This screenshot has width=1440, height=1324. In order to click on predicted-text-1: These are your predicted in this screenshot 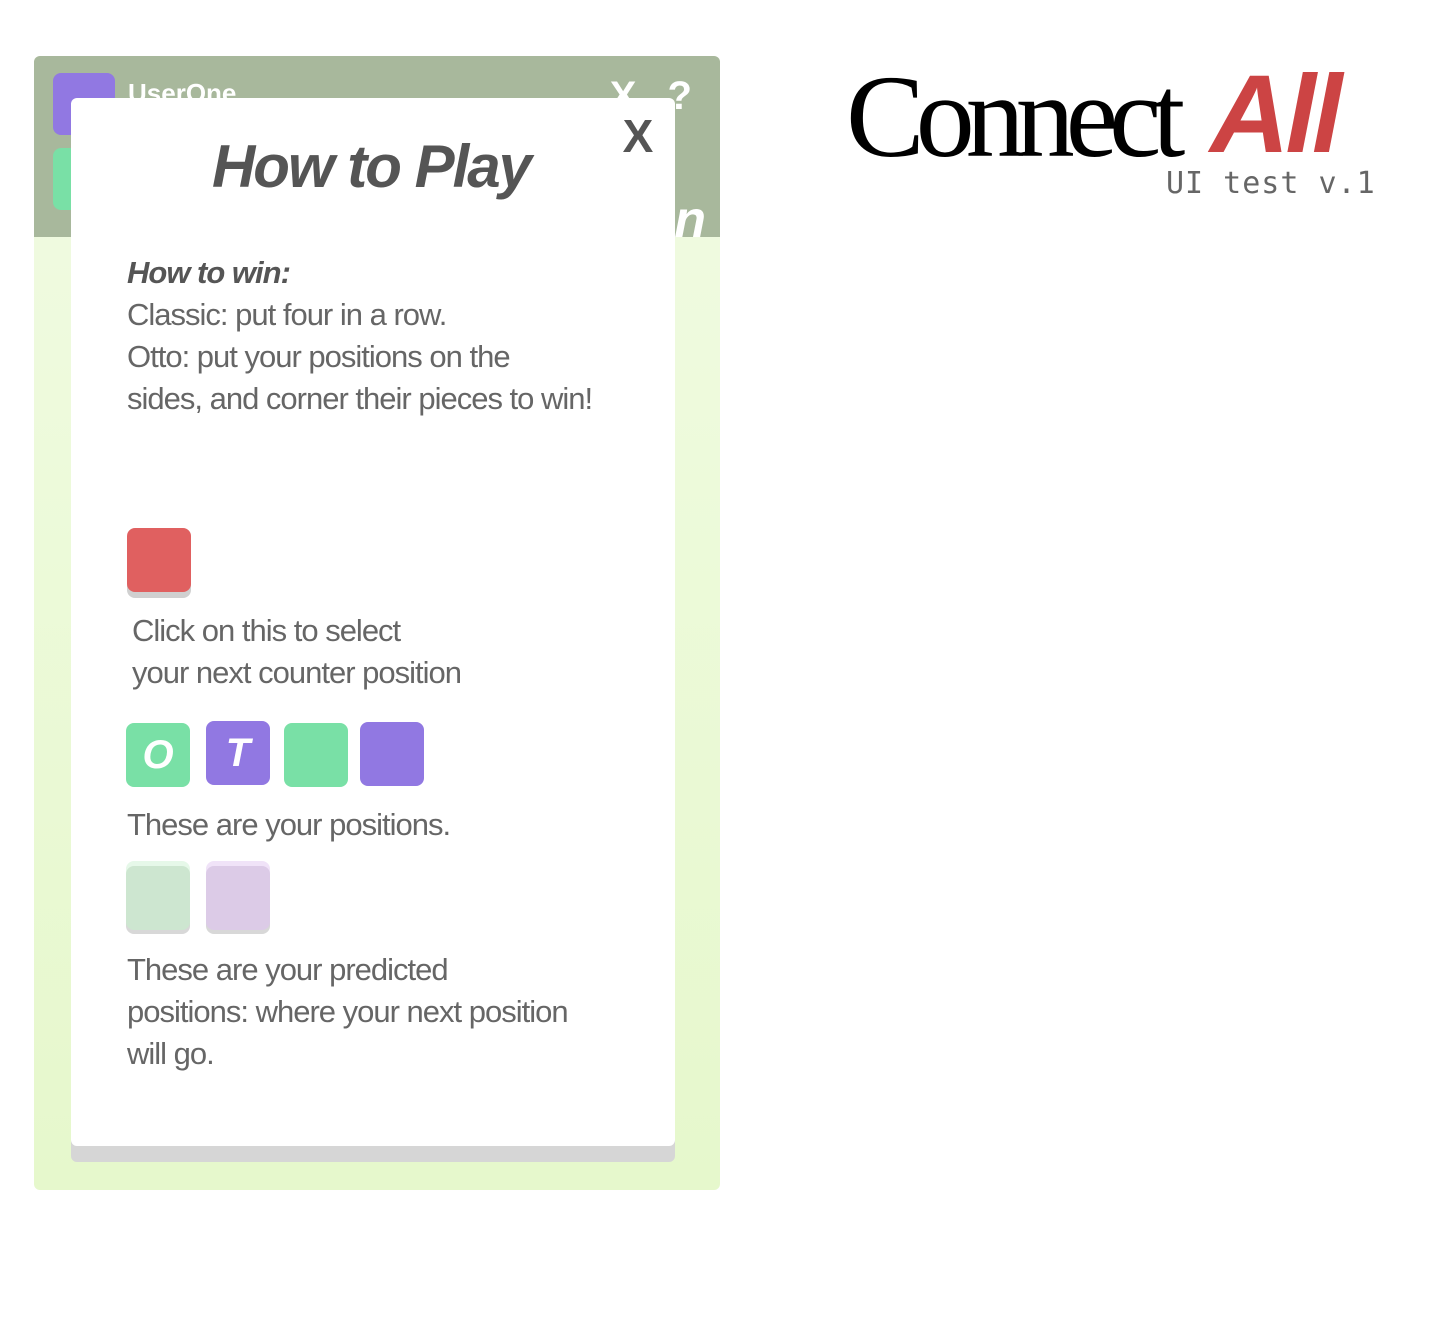, I will do `click(288, 969)`.